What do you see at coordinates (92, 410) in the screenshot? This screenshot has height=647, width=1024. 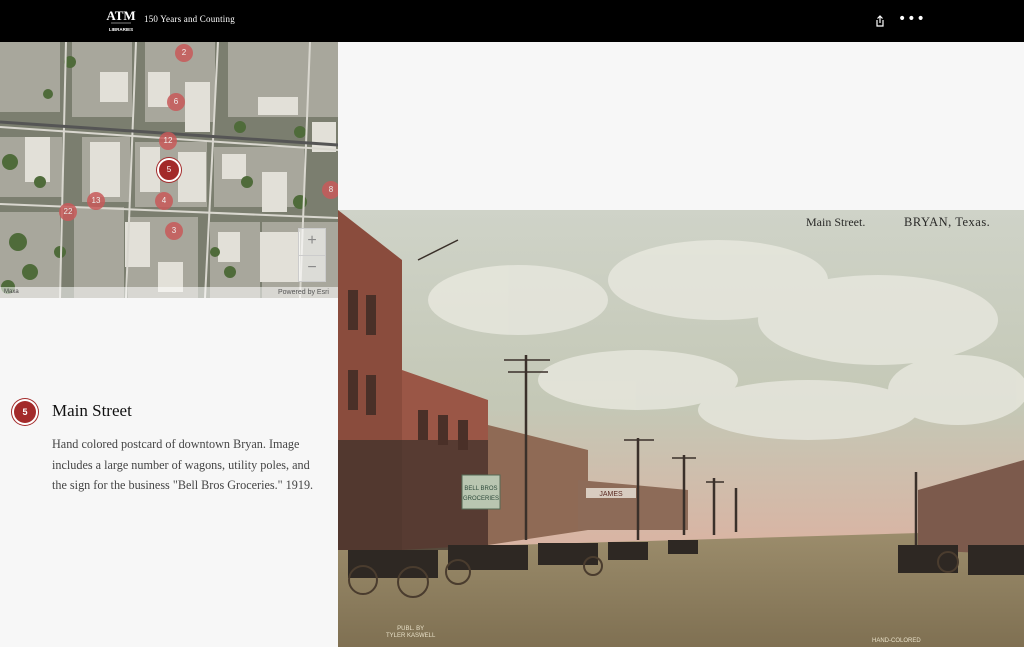 I see `place-title: Main Street` at bounding box center [92, 410].